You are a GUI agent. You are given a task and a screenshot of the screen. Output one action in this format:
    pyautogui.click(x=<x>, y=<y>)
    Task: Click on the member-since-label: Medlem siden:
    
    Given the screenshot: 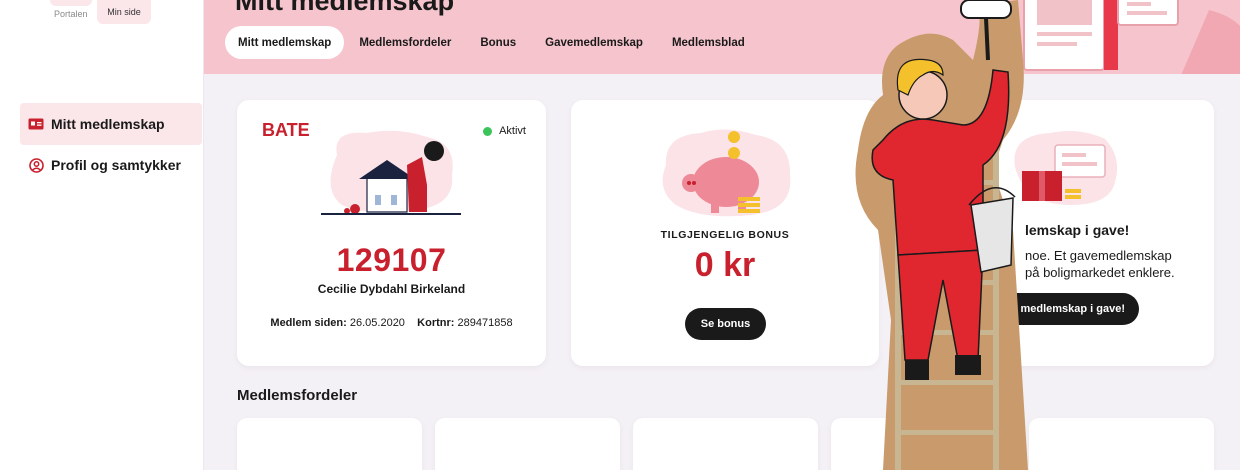 What is the action you would take?
    pyautogui.click(x=308, y=323)
    